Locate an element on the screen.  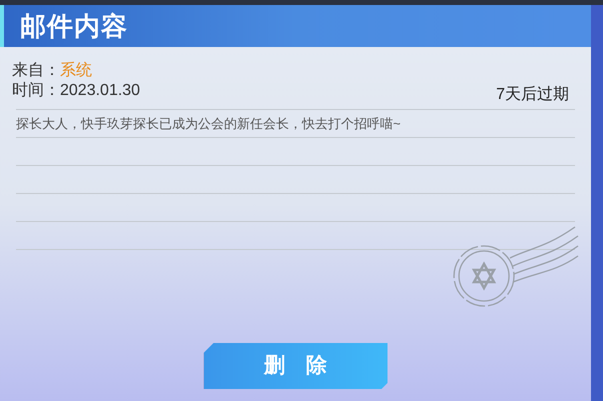
delete-button: 删 除 is located at coordinates (296, 366).